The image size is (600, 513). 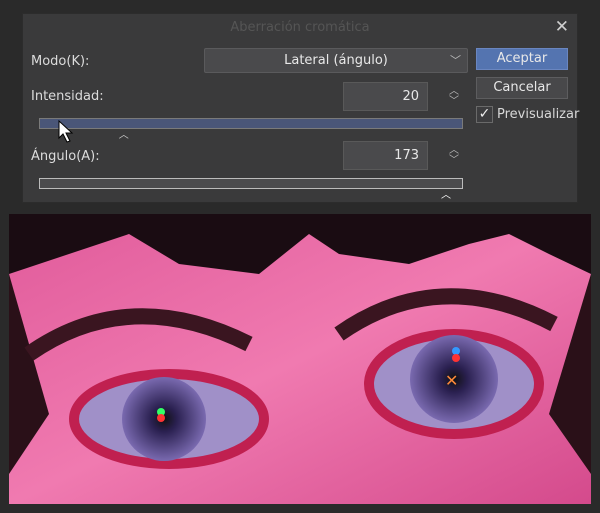 I want to click on preview-checkbox: ✓ Previsualizar, so click(x=527, y=114).